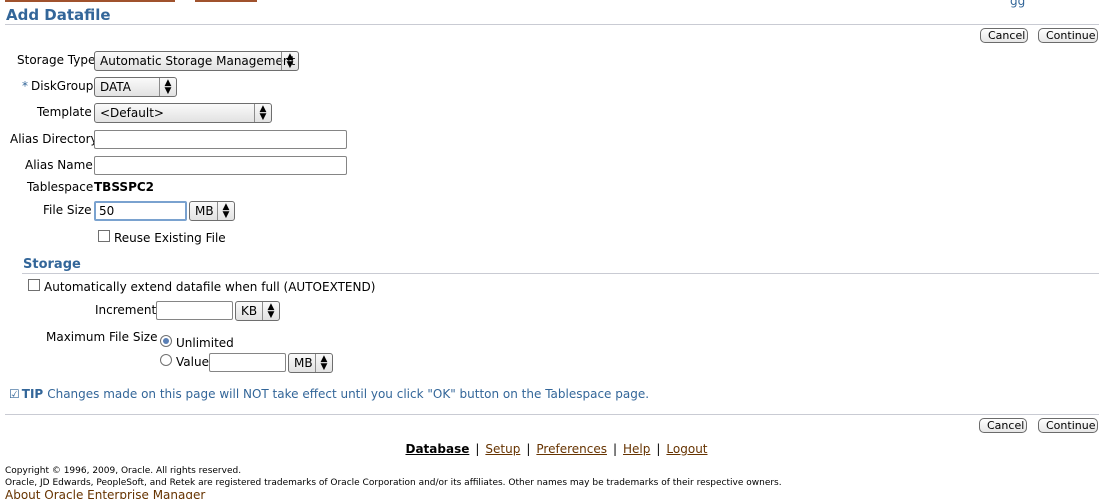 Image resolution: width=1113 pixels, height=499 pixels. Describe the element at coordinates (25, 86) in the screenshot. I see `required-marker: *` at that location.